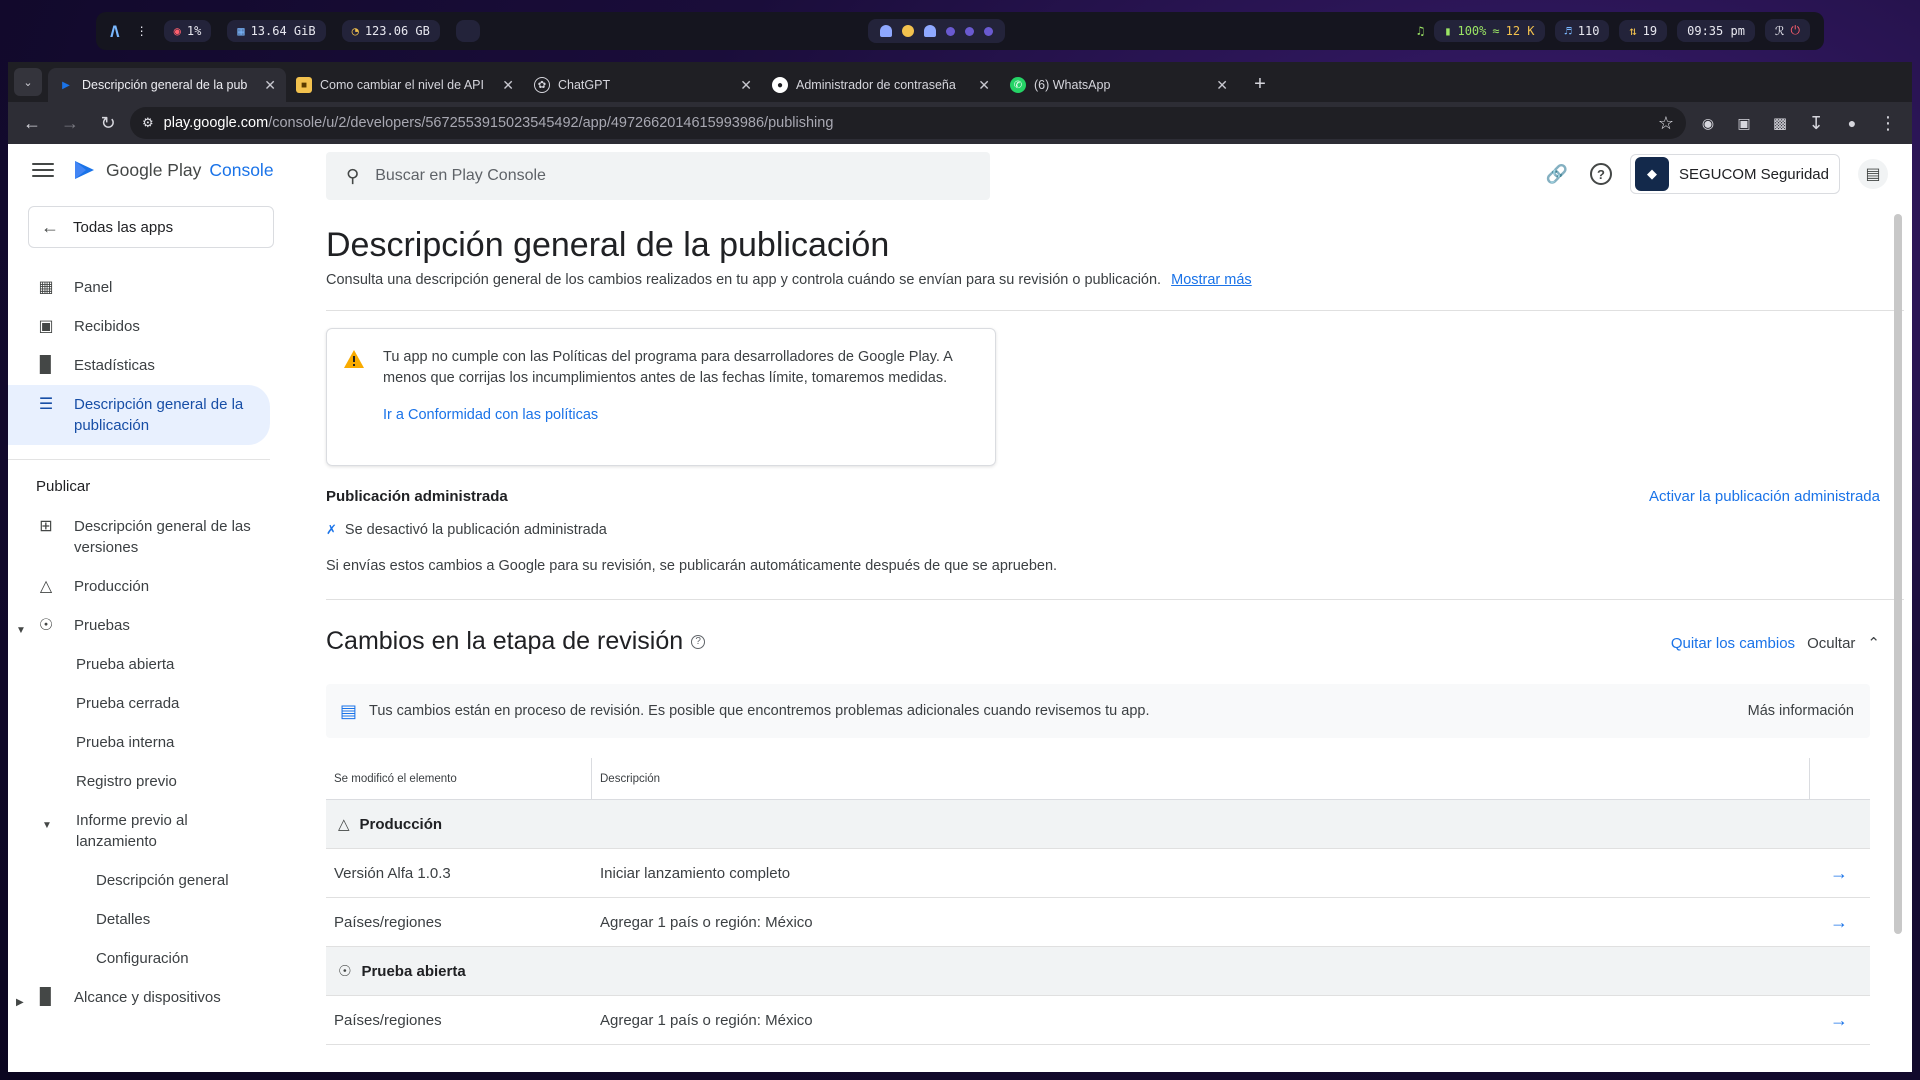 The image size is (1920, 1080). Describe the element at coordinates (20, 1002) in the screenshot. I see `caret-right-icon: ▶` at that location.